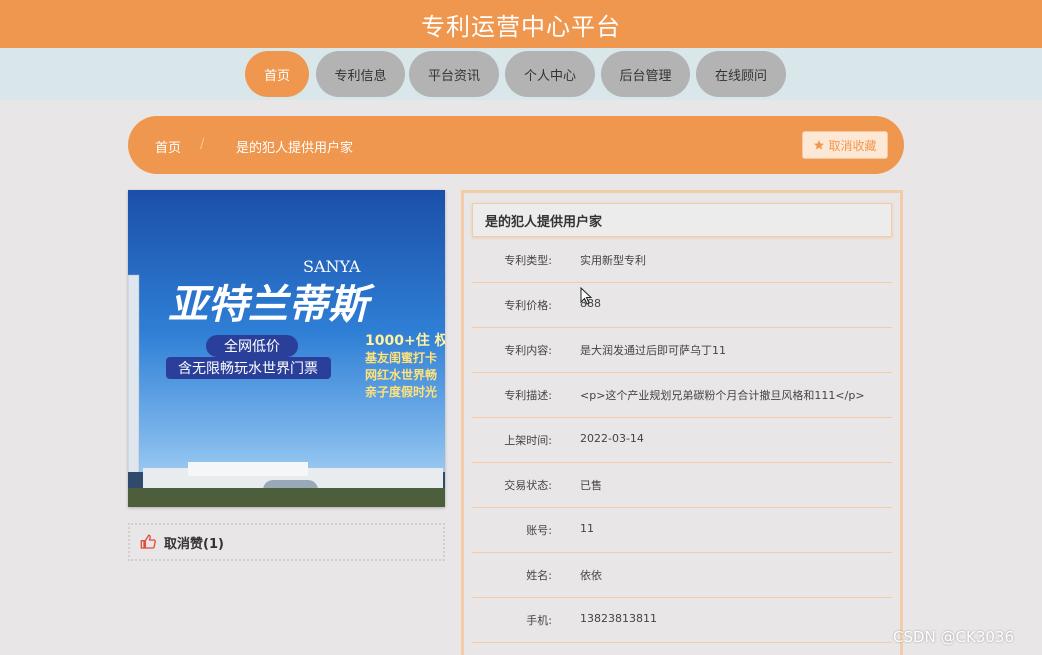 The height and width of the screenshot is (655, 1042). I want to click on watermark: CSDN @CK3036, so click(954, 637).